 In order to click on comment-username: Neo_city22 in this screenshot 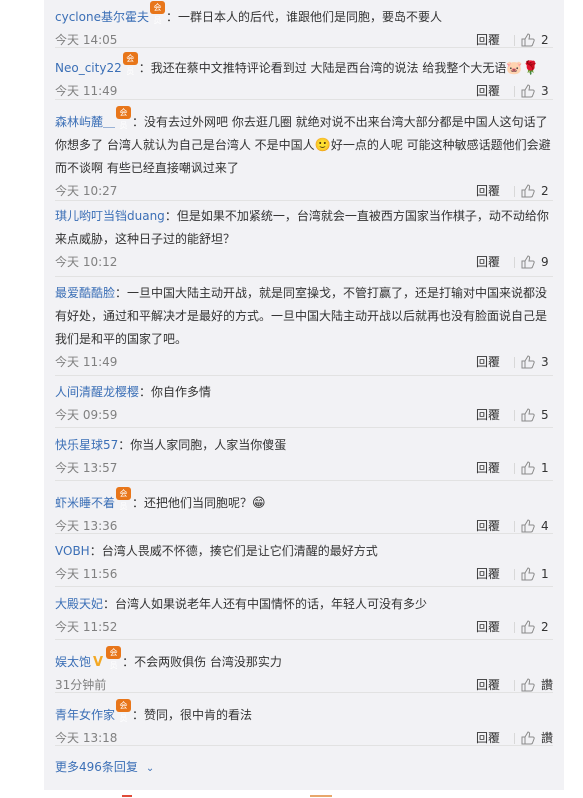, I will do `click(88, 68)`.